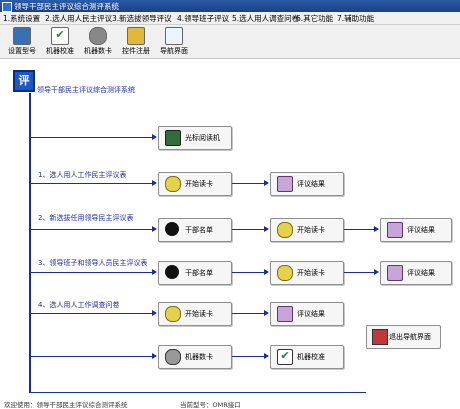 This screenshot has height=409, width=460. Describe the element at coordinates (30, 243) in the screenshot. I see `flow-trunk-line` at that location.